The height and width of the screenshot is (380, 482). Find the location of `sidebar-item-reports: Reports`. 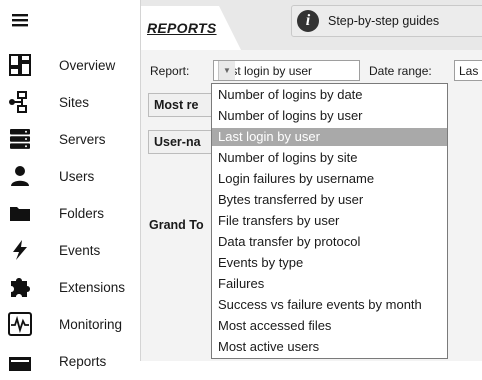

sidebar-item-reports: Reports is located at coordinates (70, 361).